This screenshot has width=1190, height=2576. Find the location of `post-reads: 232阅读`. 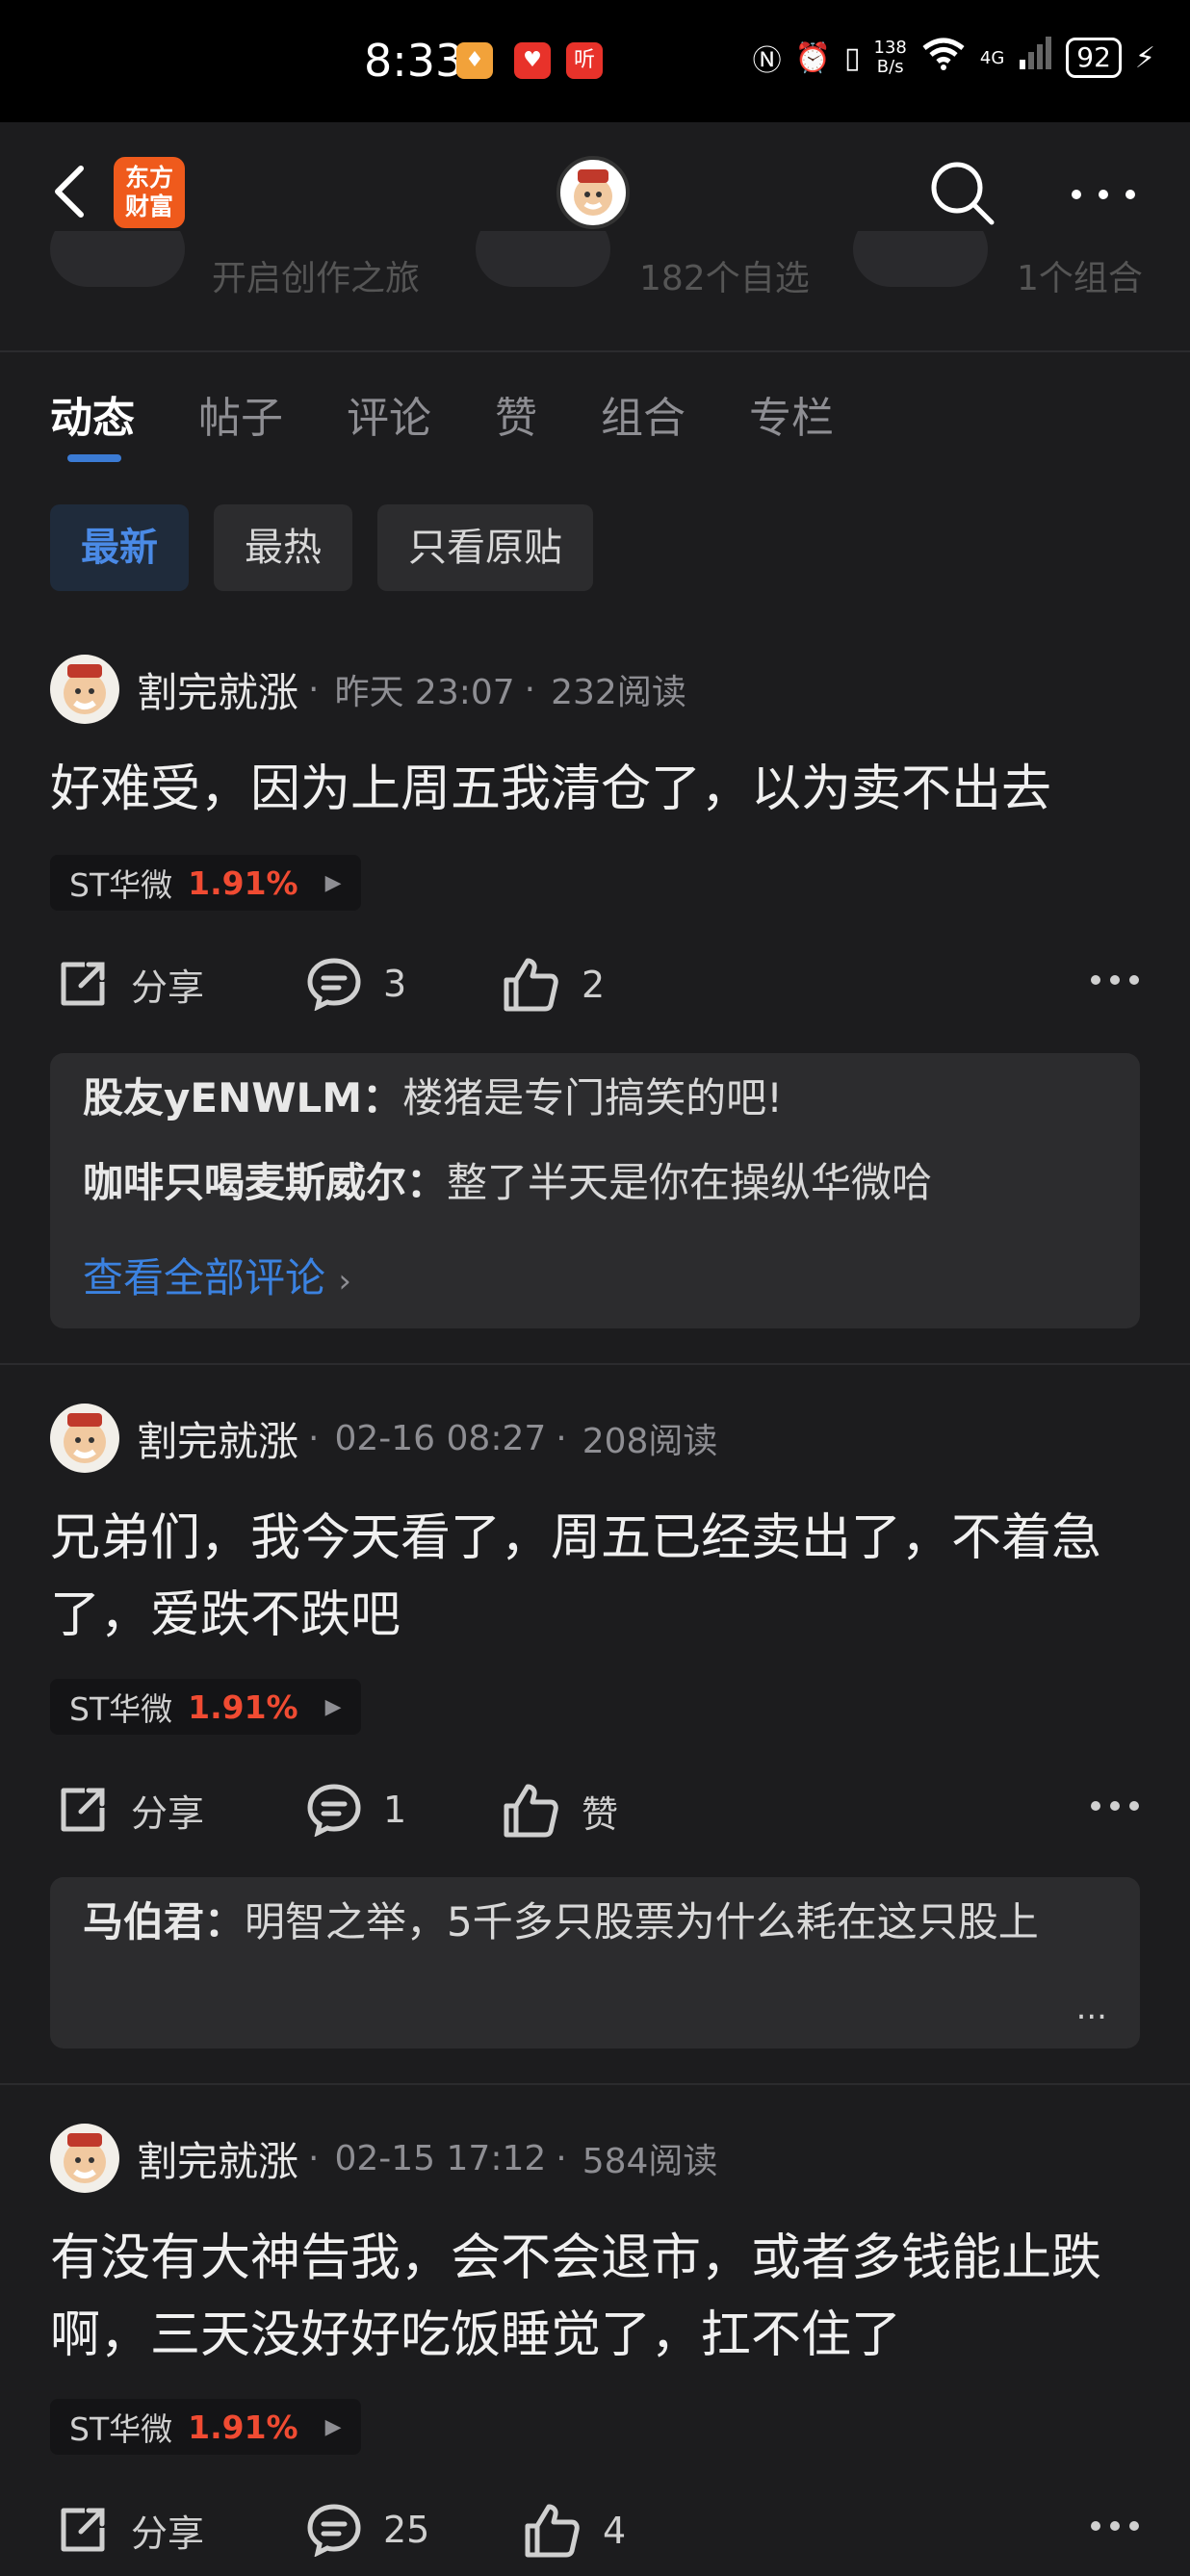

post-reads: 232阅读 is located at coordinates (618, 692).